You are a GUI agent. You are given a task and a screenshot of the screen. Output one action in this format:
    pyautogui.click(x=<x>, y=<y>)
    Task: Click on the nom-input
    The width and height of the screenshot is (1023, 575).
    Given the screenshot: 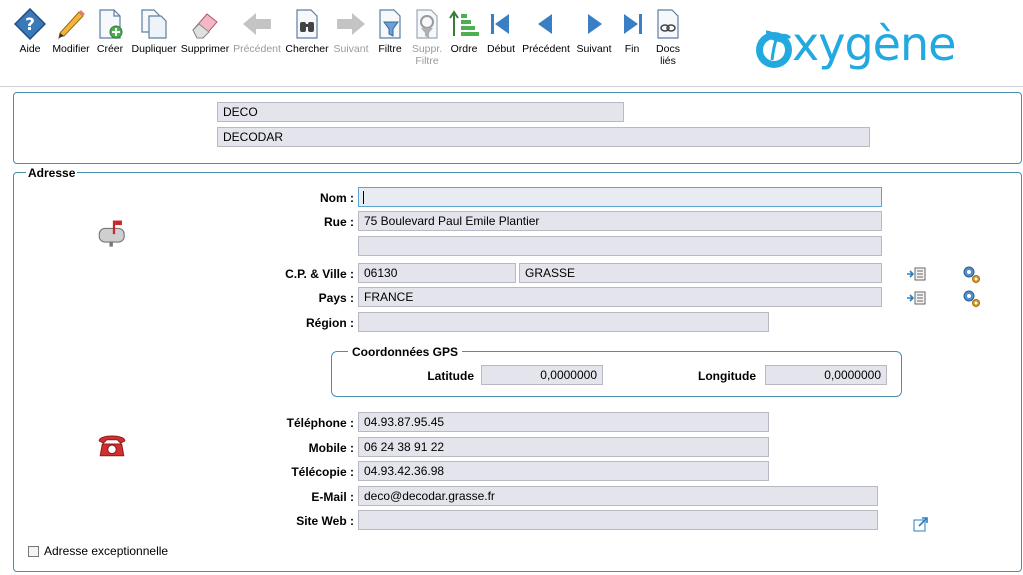 What is the action you would take?
    pyautogui.click(x=620, y=197)
    